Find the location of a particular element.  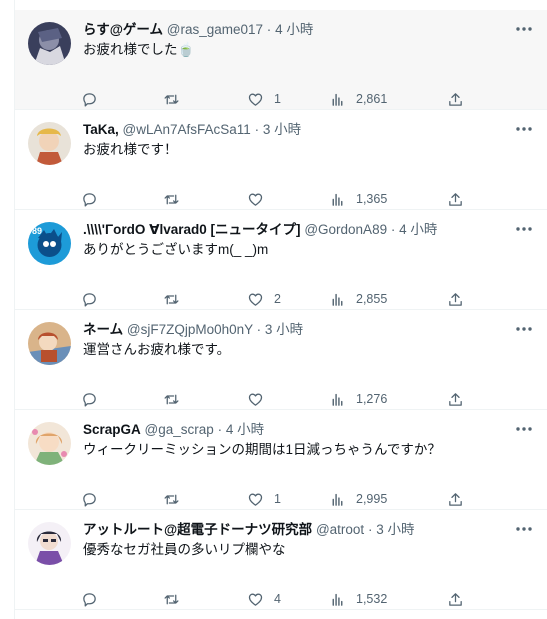

action-bar: 1 2,861 is located at coordinates (281, 99).